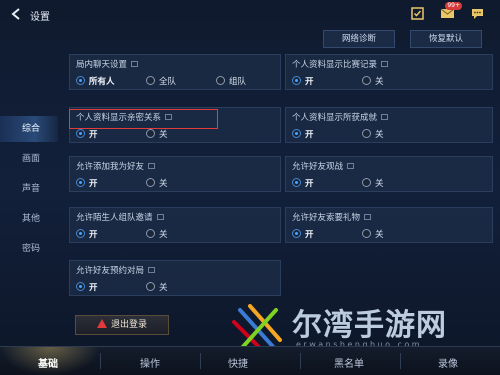 The image size is (500, 375). I want to click on add-friend-on: 开, so click(87, 183).